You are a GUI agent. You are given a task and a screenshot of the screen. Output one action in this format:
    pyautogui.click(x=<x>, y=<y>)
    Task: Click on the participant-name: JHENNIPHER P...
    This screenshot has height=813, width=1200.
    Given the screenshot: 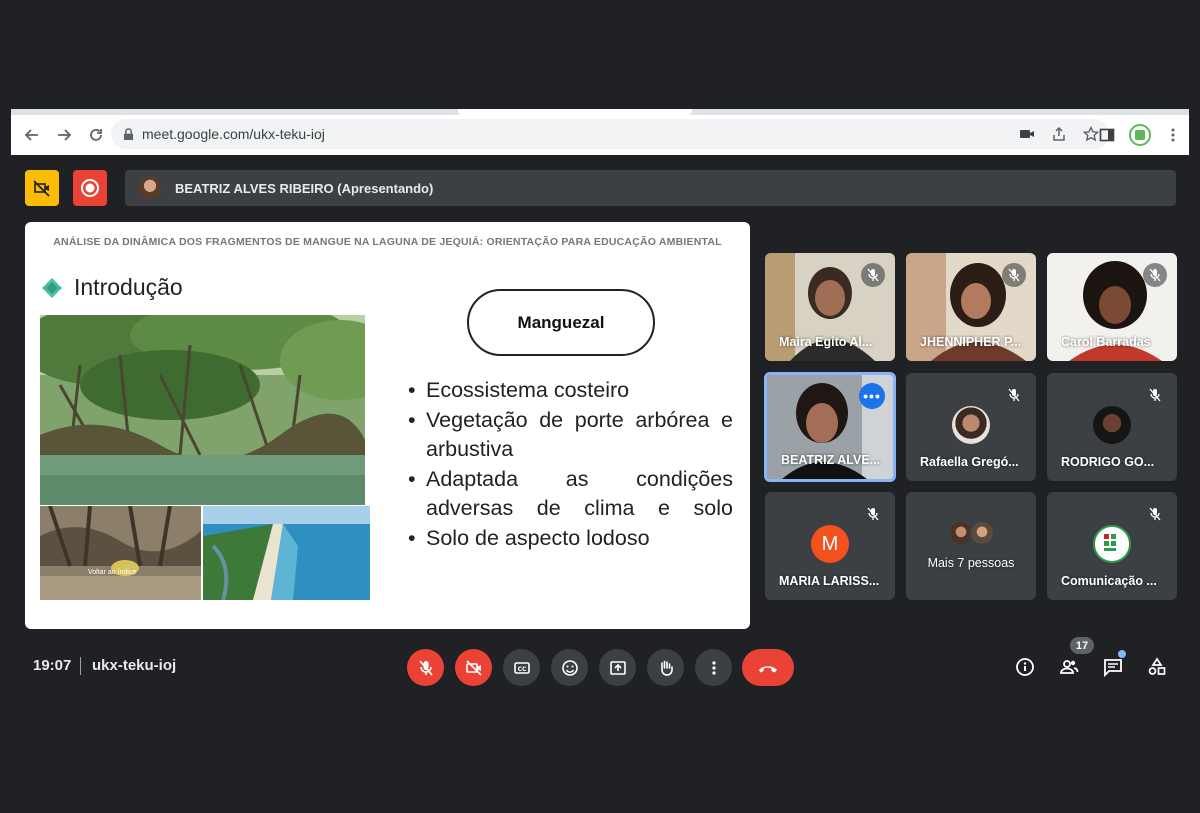 What is the action you would take?
    pyautogui.click(x=971, y=342)
    